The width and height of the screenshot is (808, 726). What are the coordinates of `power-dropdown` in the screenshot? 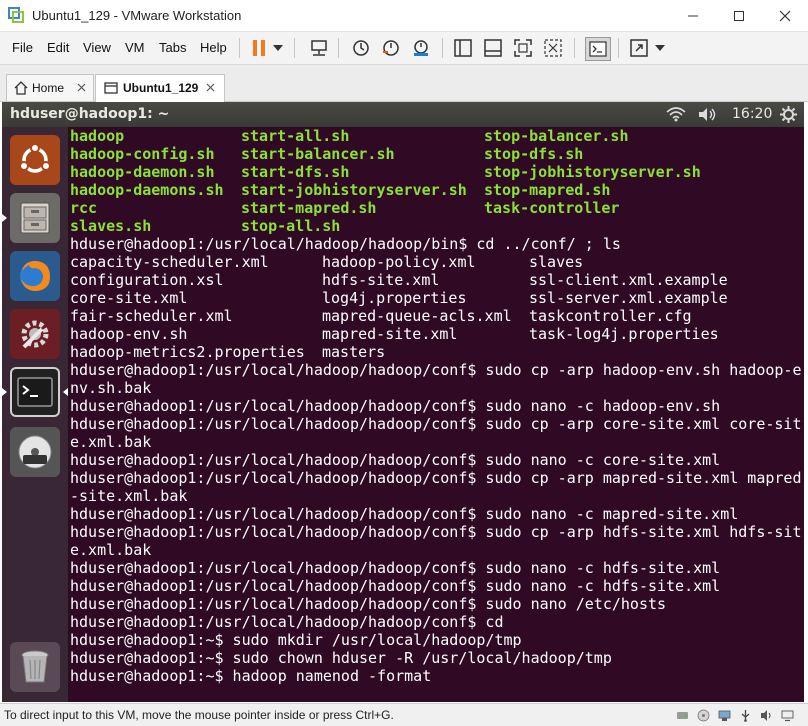 It's located at (278, 48).